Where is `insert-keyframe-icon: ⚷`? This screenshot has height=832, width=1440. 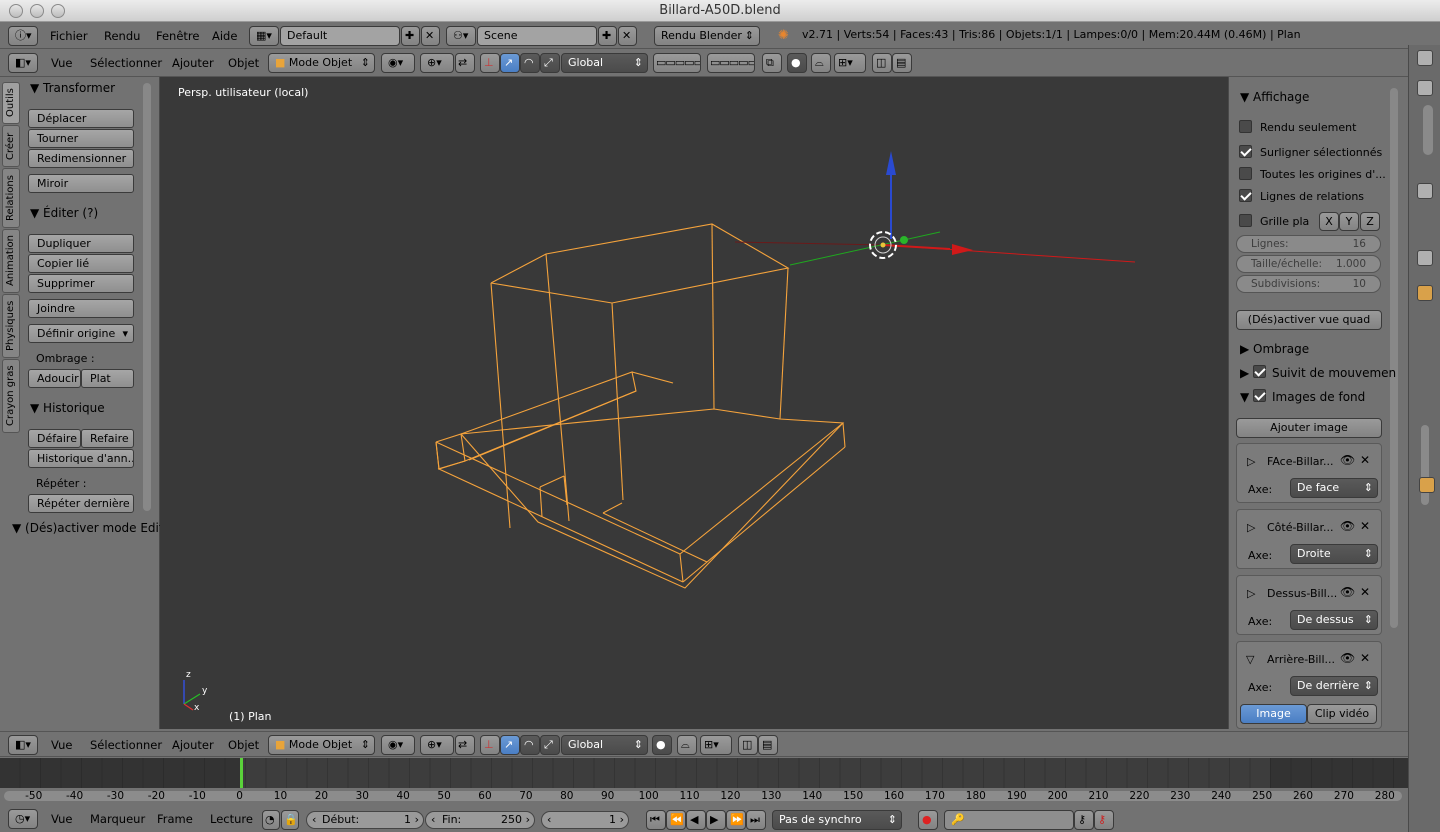 insert-keyframe-icon: ⚷ is located at coordinates (1084, 820).